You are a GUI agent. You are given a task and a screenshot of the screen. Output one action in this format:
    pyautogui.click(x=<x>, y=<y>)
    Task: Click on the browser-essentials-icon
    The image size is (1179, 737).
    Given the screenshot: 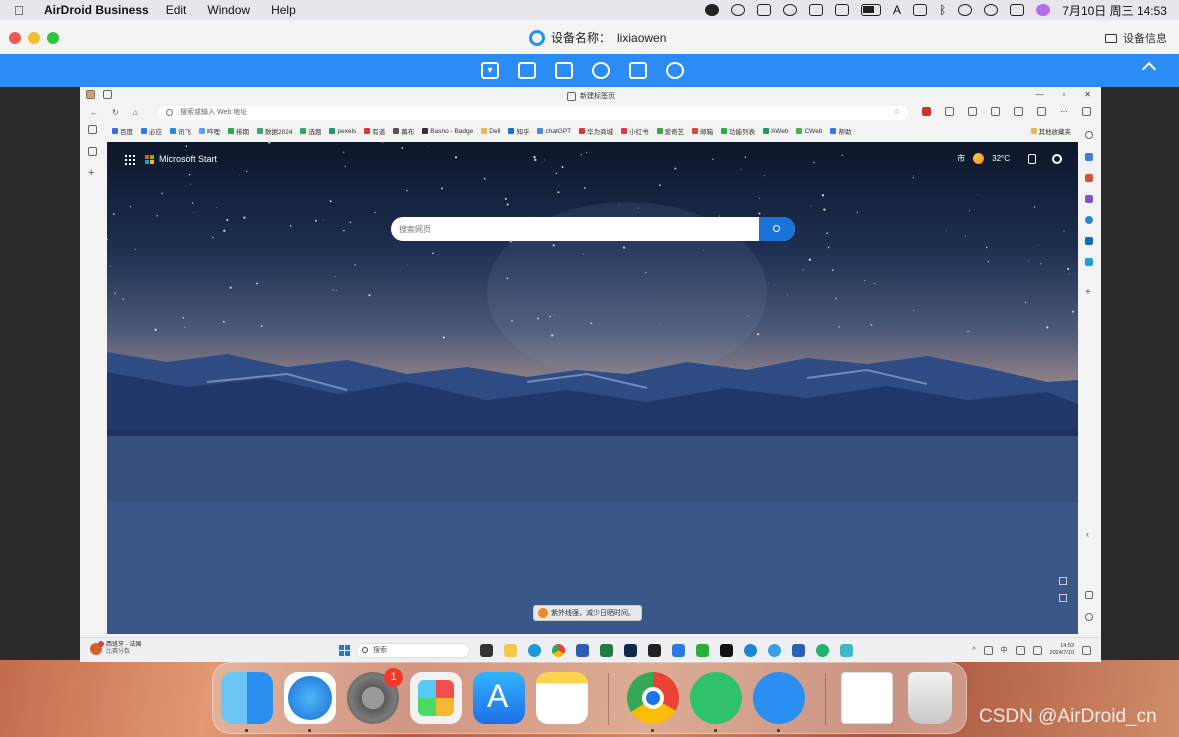 What is the action you would take?
    pyautogui.click(x=1041, y=111)
    